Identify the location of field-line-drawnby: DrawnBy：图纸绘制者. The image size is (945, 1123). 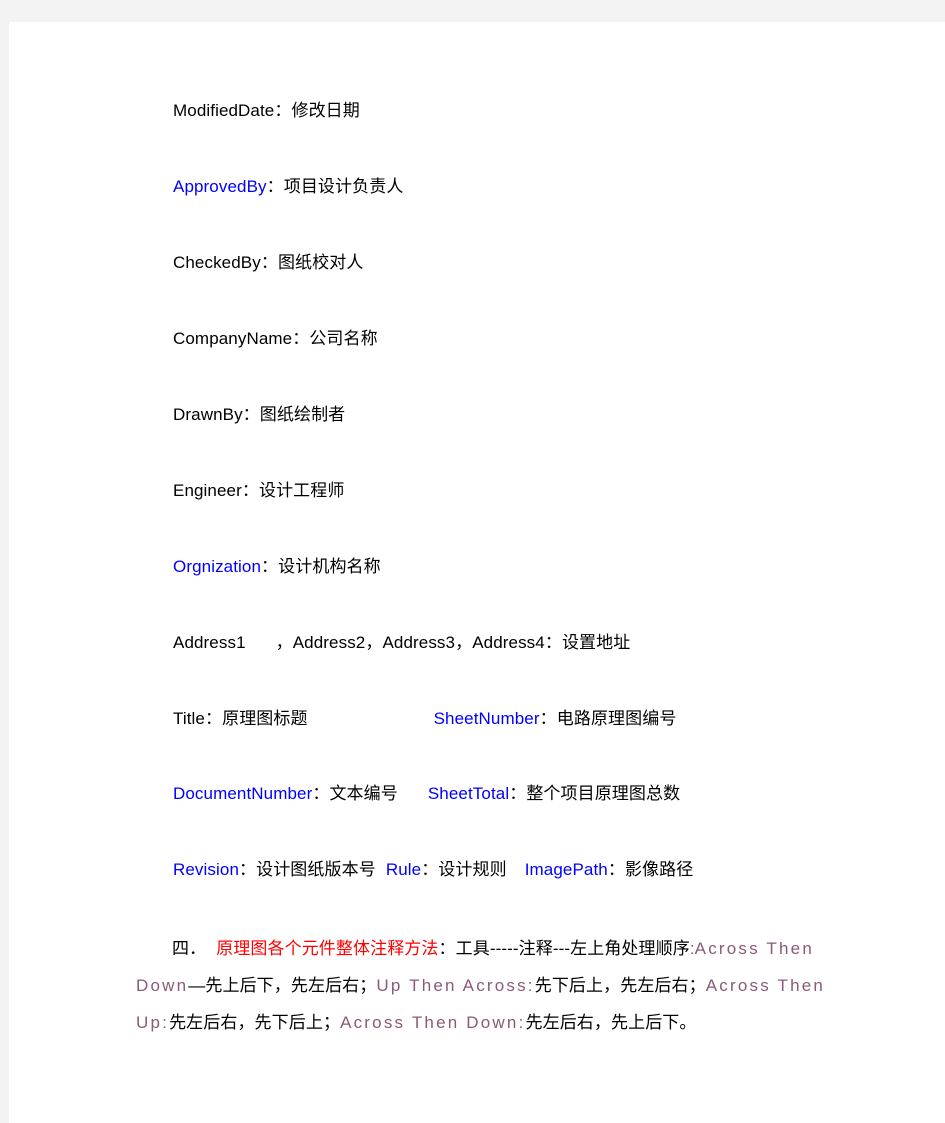
(478, 415).